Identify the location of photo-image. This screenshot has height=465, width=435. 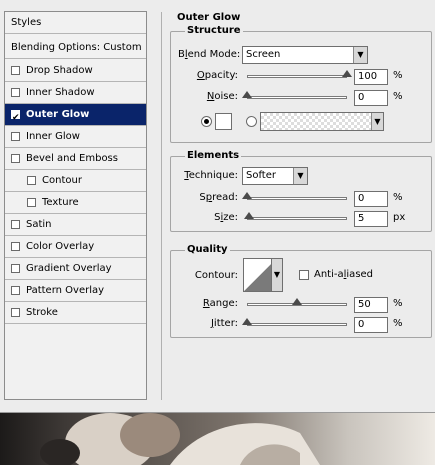
(217, 439).